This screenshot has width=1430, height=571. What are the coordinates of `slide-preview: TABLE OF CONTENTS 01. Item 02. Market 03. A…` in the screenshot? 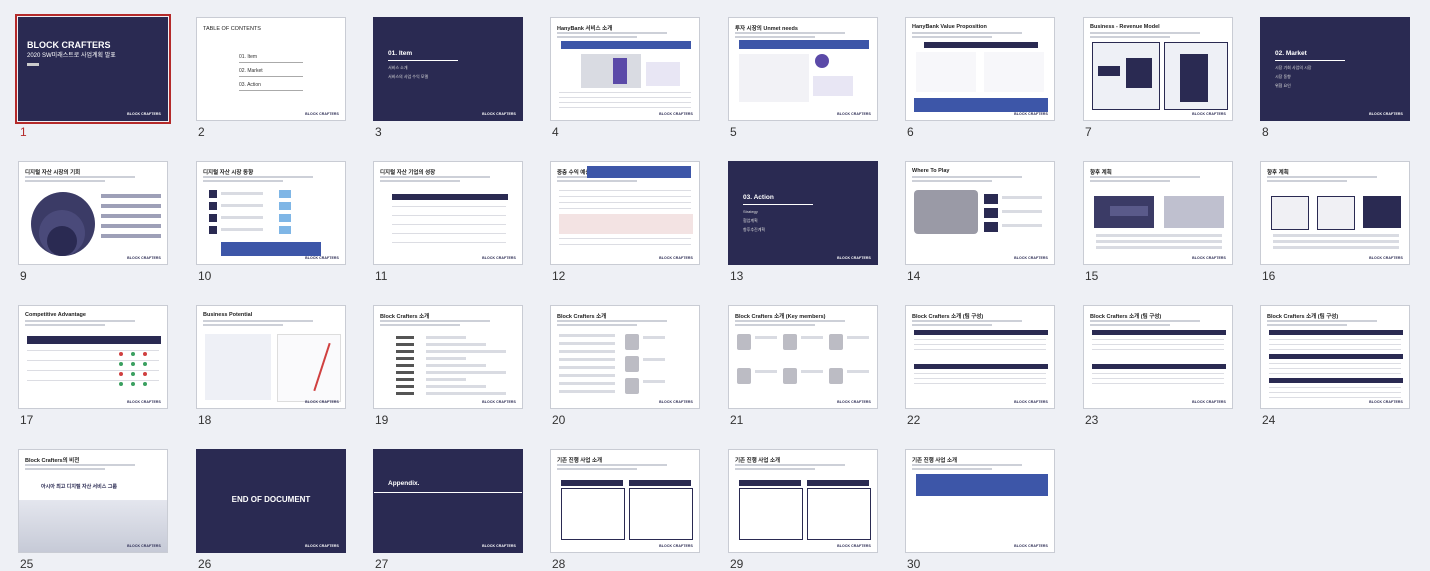 It's located at (271, 69).